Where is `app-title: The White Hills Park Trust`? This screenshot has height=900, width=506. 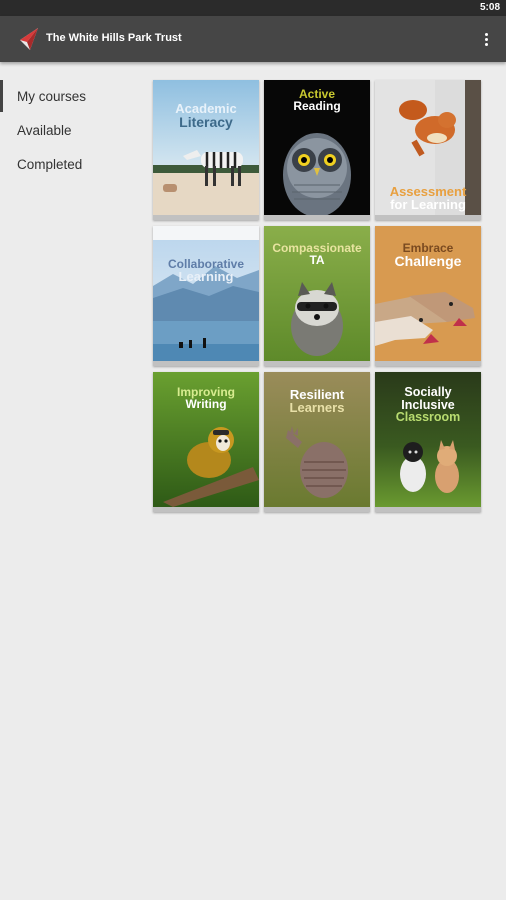 app-title: The White Hills Park Trust is located at coordinates (114, 38).